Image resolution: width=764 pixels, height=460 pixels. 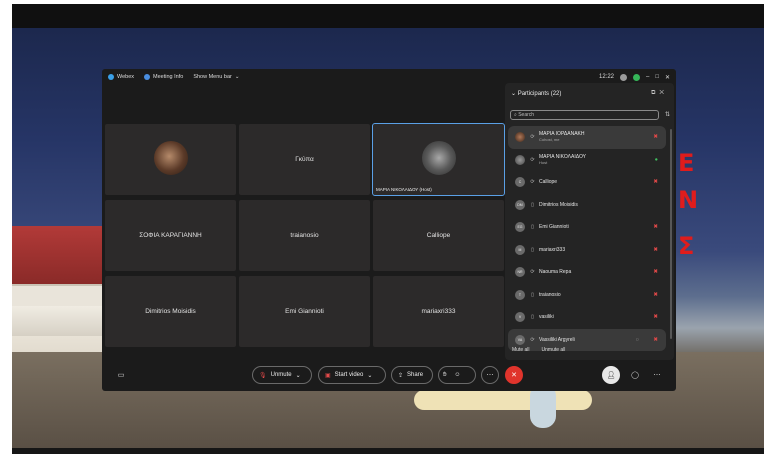 I want to click on participant-row: EG ▯ Emi Giannioti ✖, so click(x=587, y=227).